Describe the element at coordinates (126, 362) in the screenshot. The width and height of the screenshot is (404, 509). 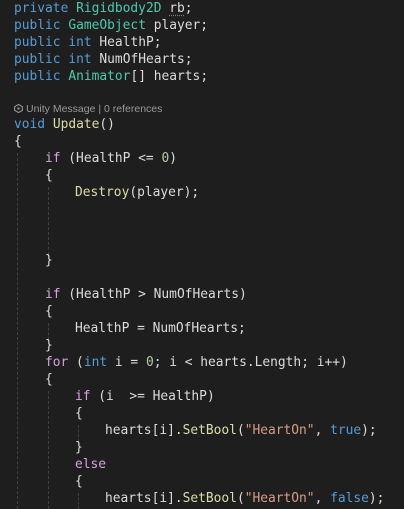
I see `for-init: i =` at that location.